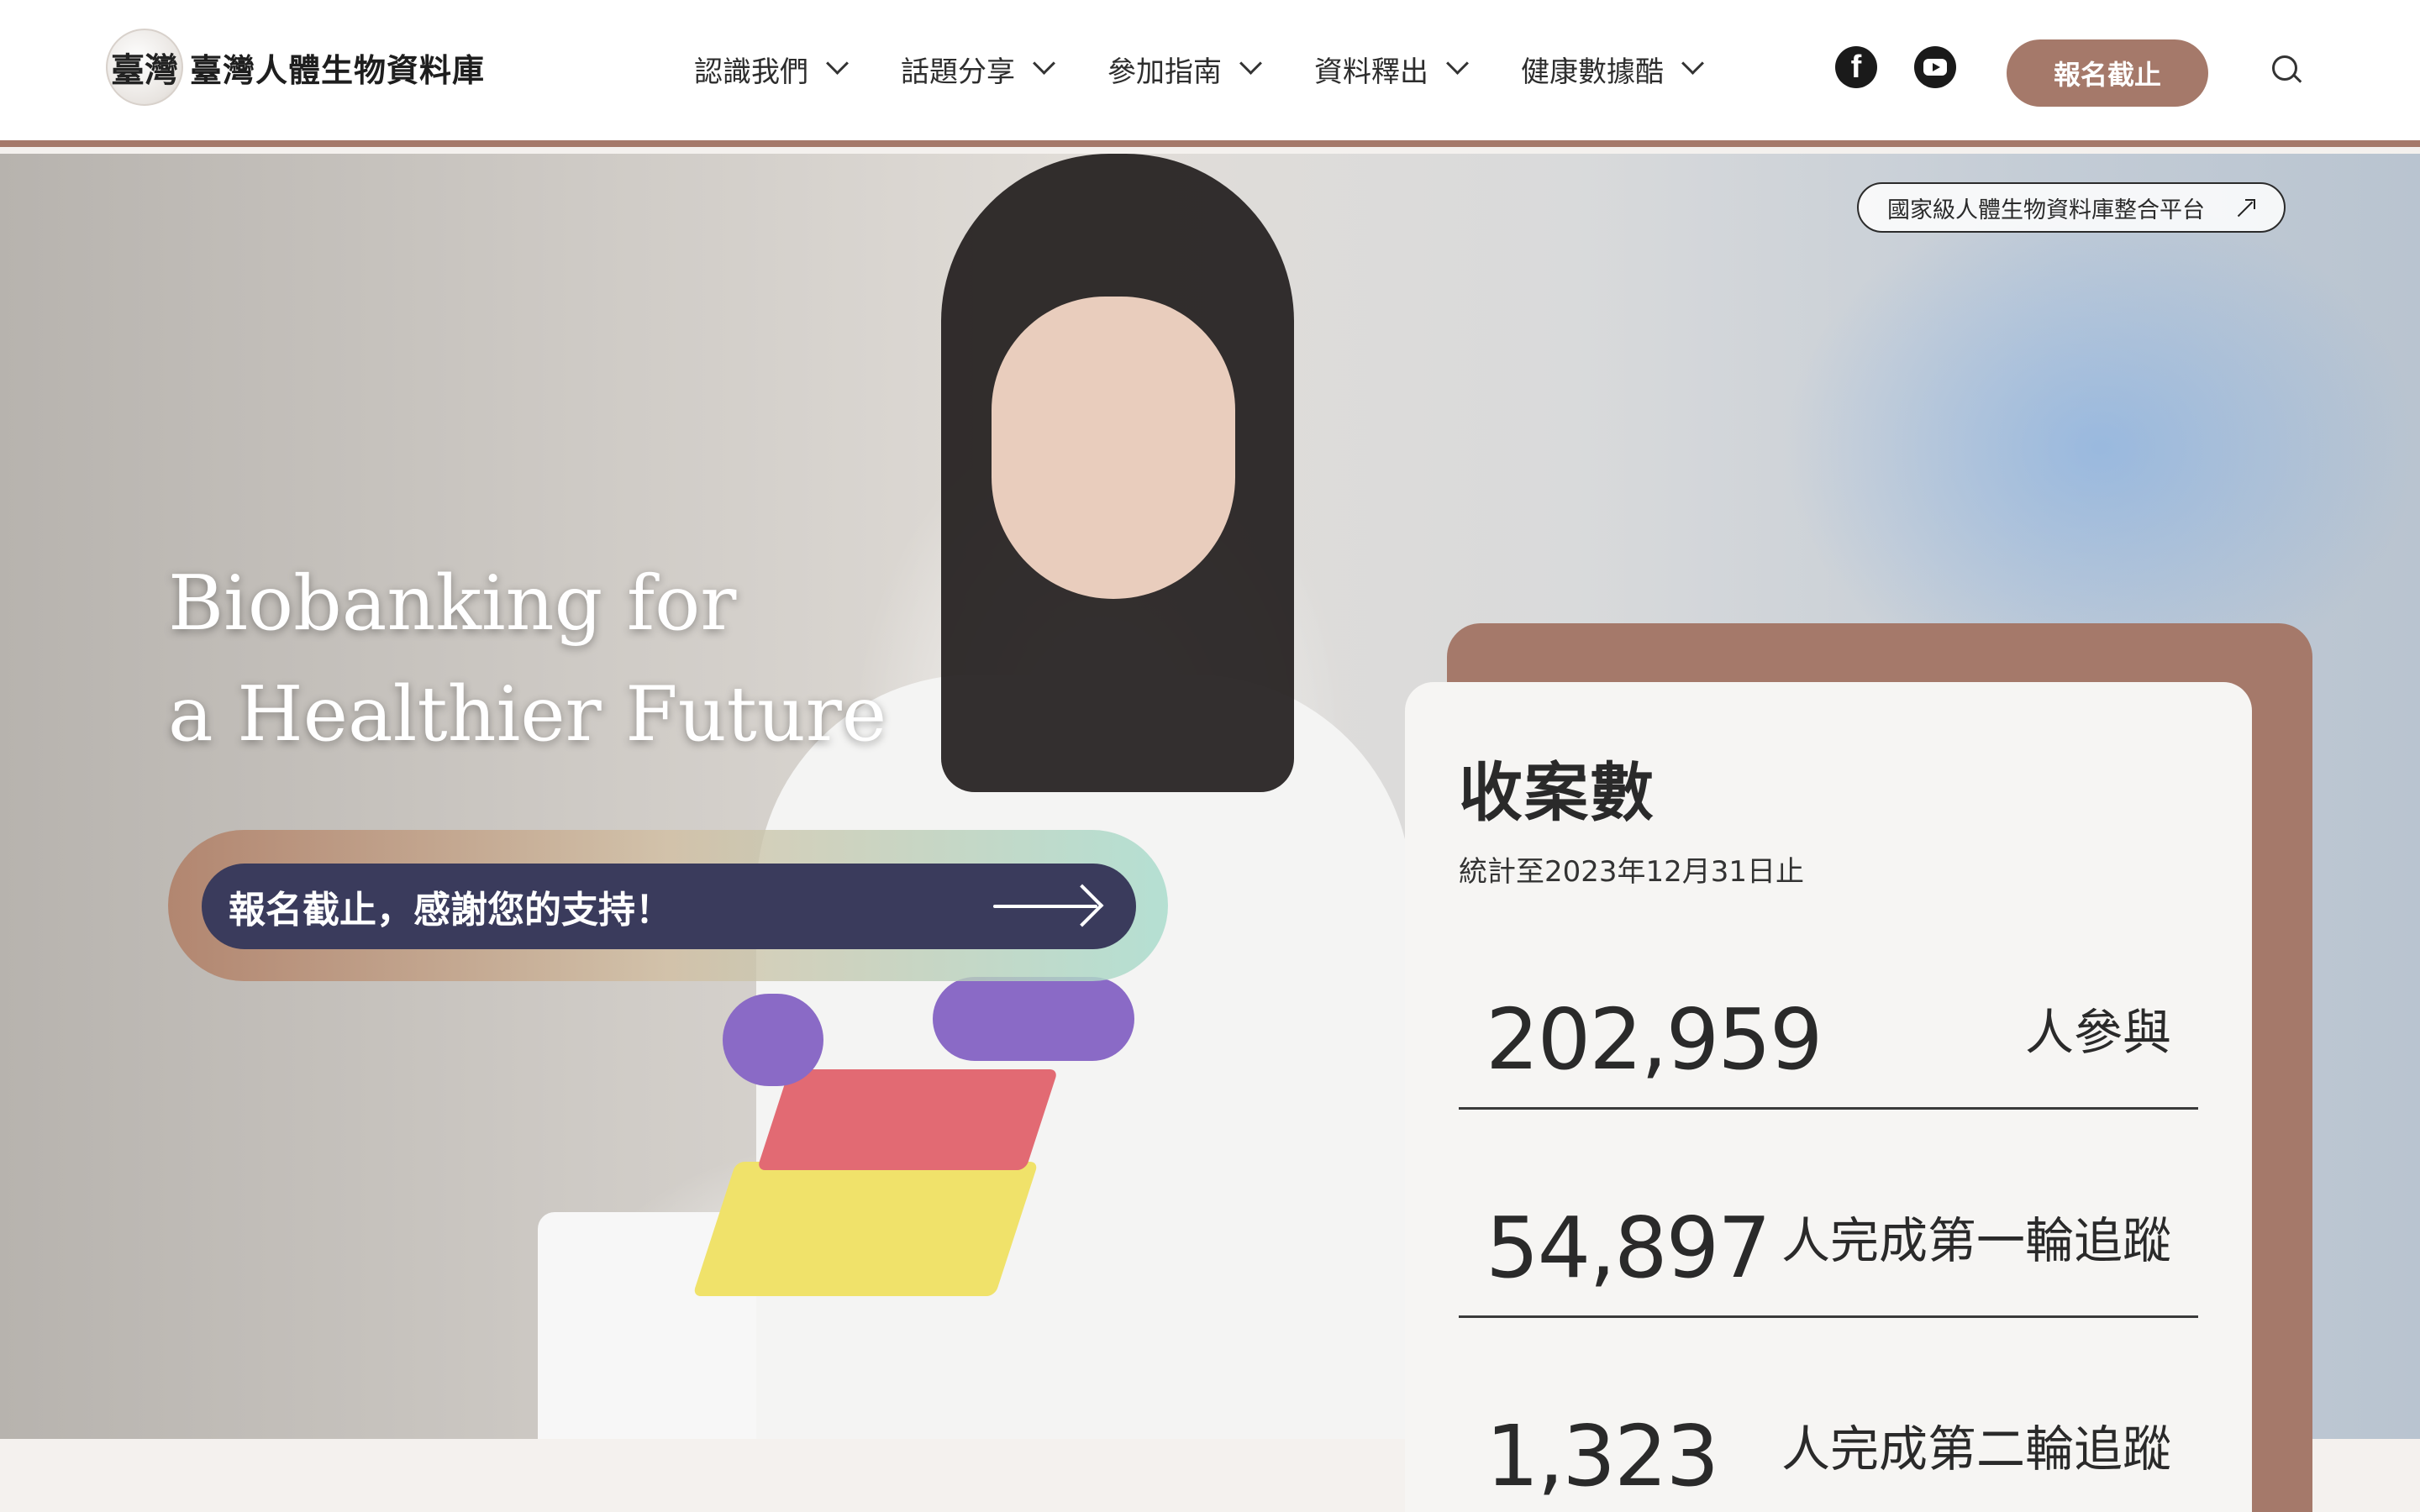  Describe the element at coordinates (773, 1040) in the screenshot. I see `hero-image-glove-left` at that location.